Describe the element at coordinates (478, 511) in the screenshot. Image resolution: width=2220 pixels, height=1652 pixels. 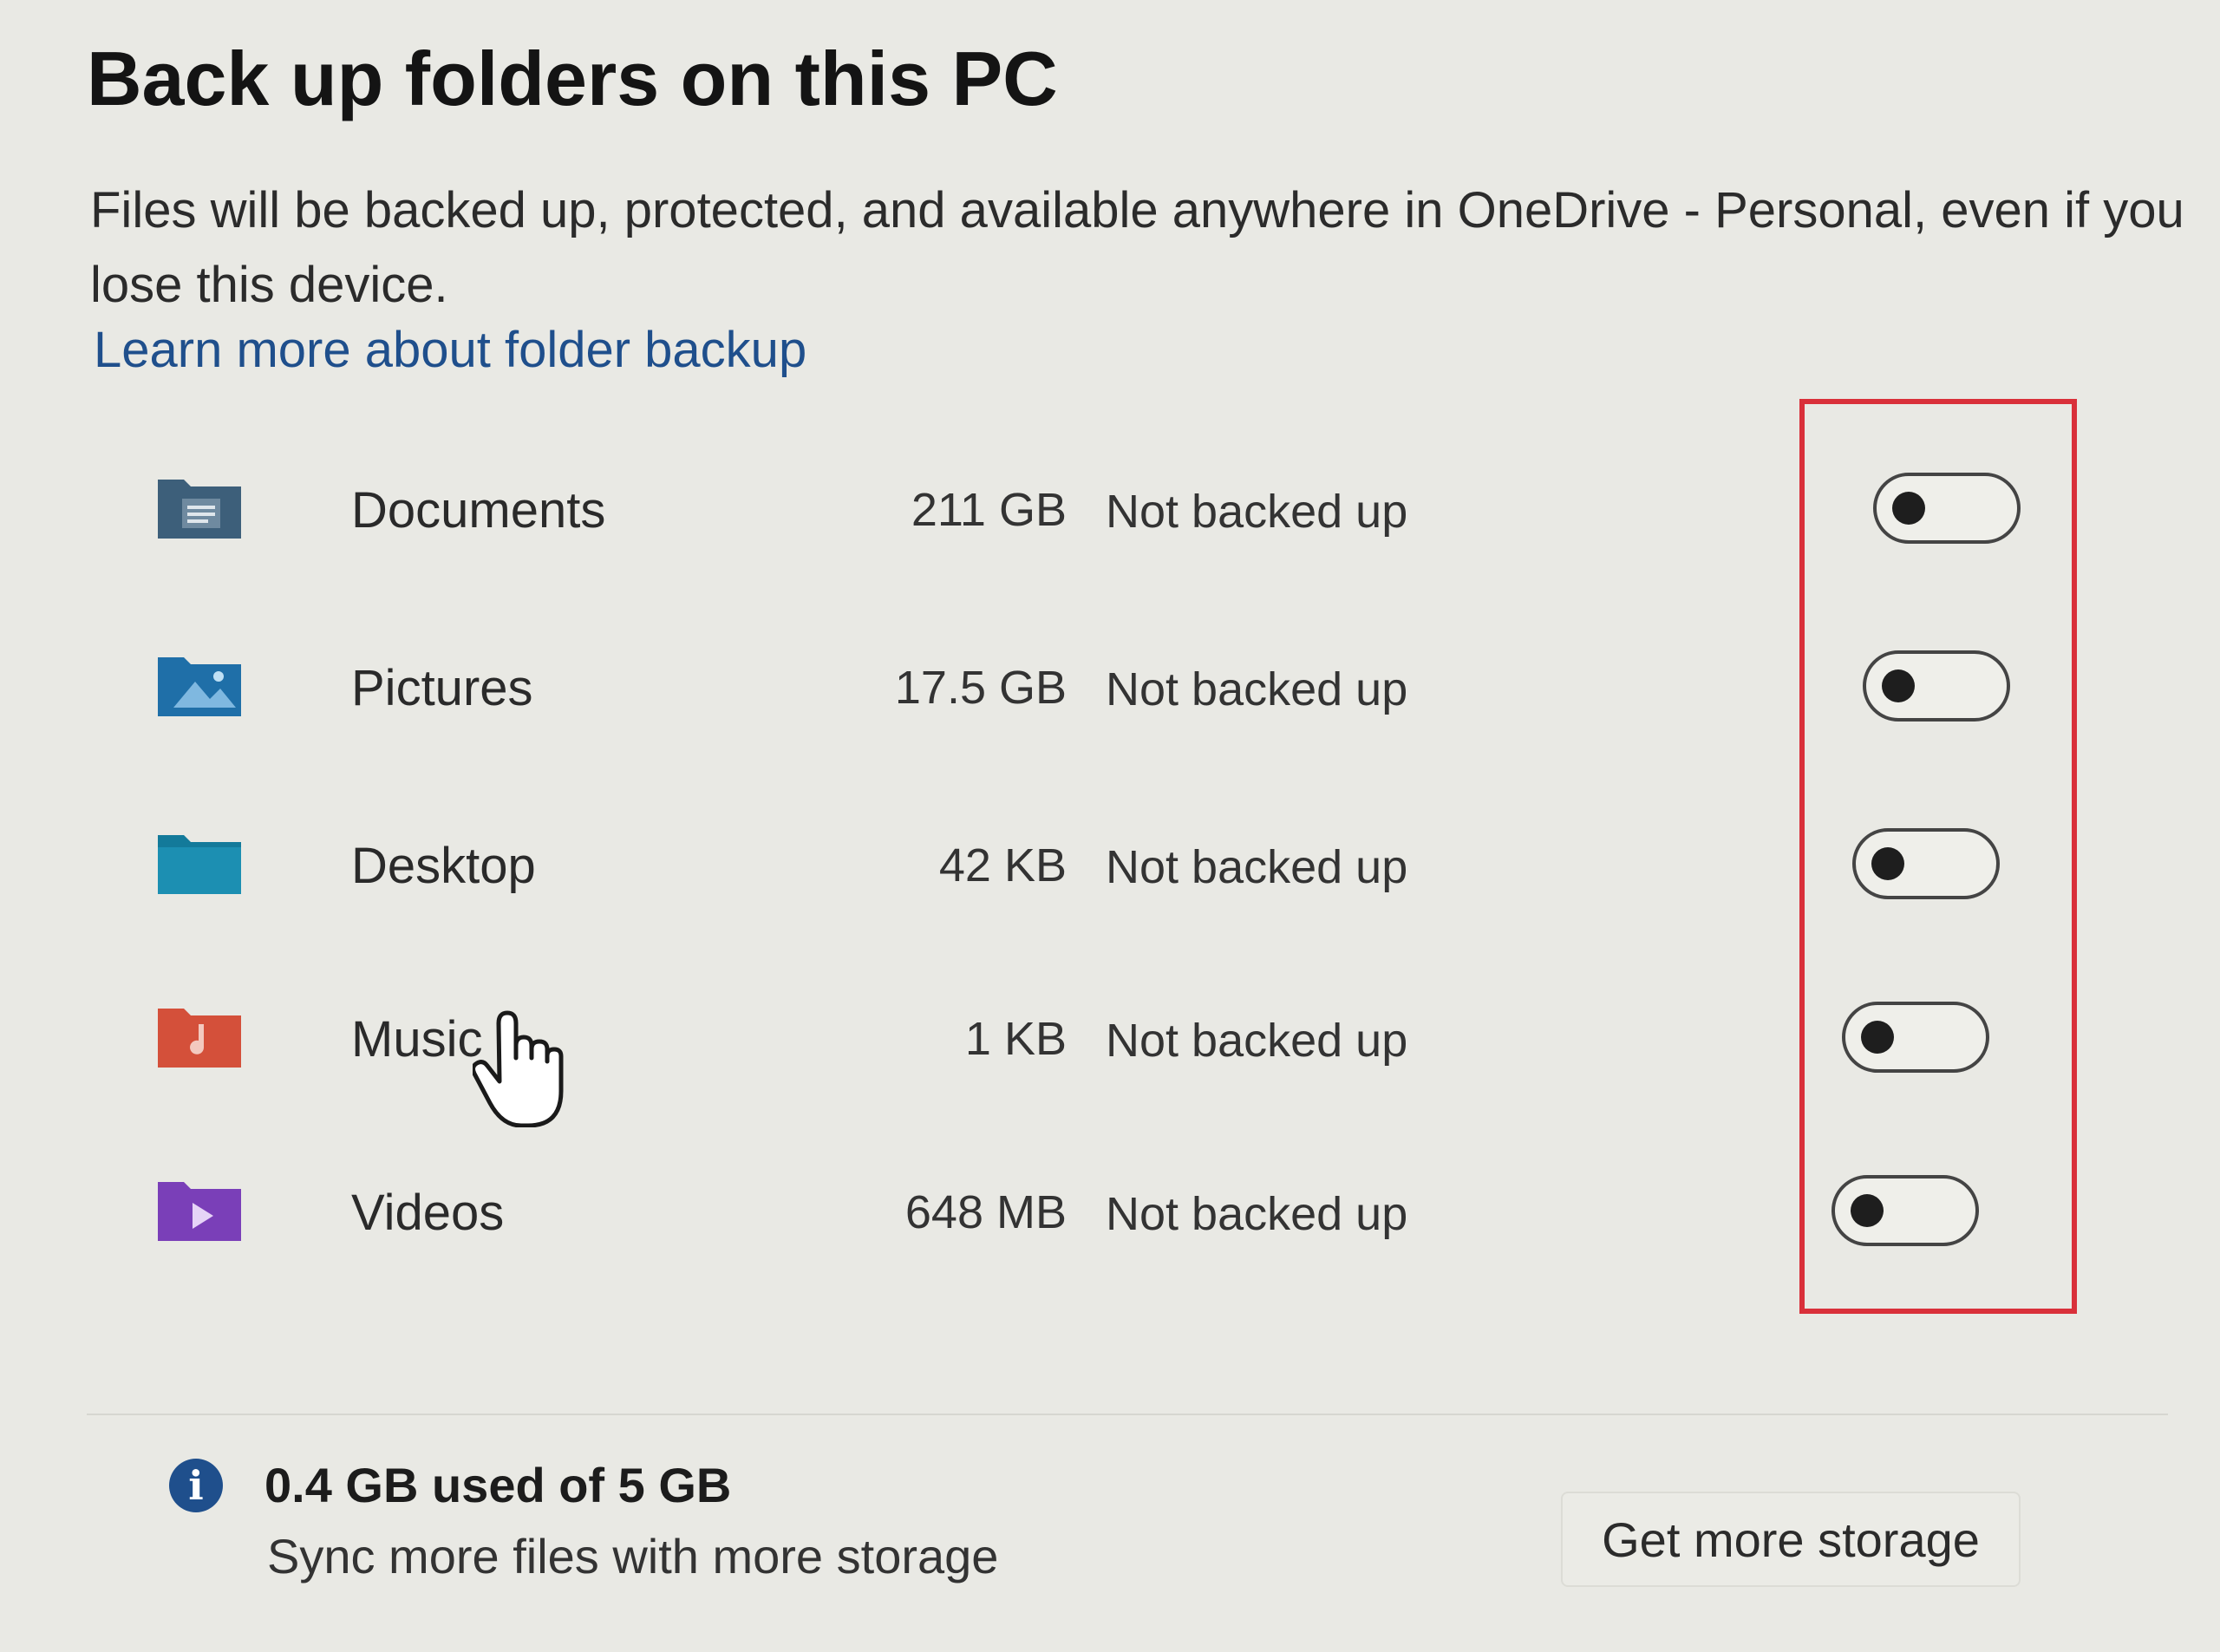
I see `folder-name: Documents` at that location.